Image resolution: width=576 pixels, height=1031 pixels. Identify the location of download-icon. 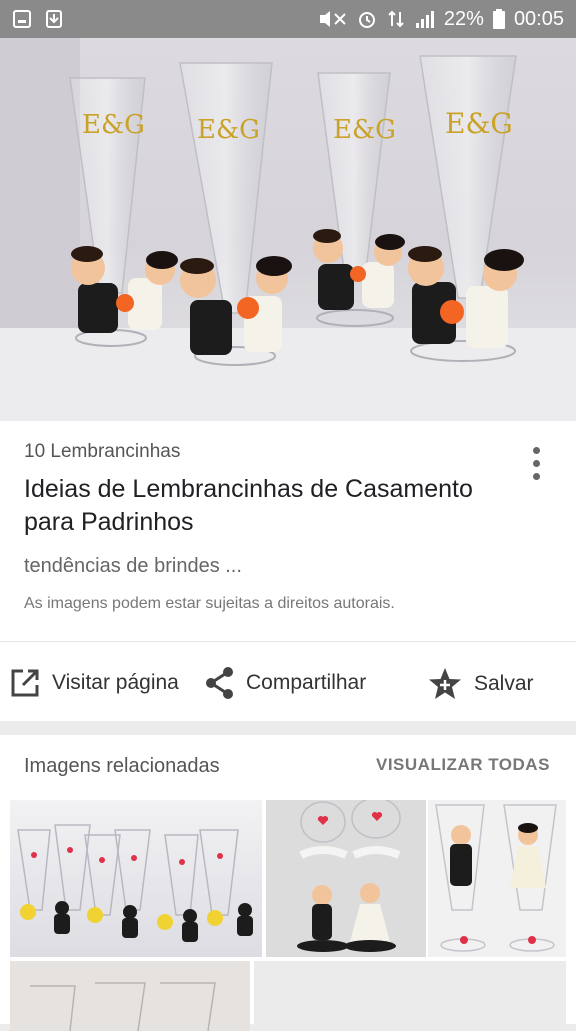
(54, 19).